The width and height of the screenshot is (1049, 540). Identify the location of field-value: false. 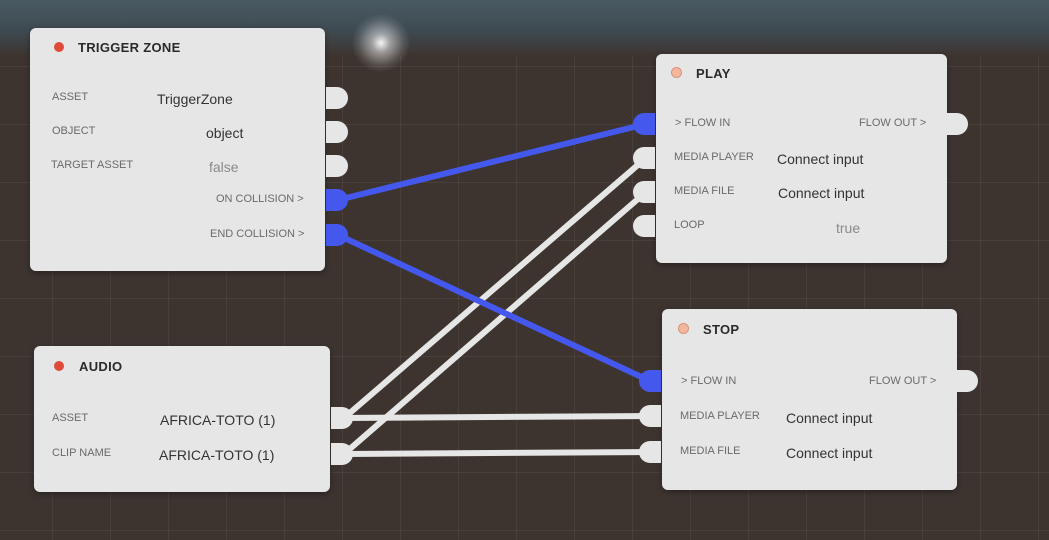
(224, 167).